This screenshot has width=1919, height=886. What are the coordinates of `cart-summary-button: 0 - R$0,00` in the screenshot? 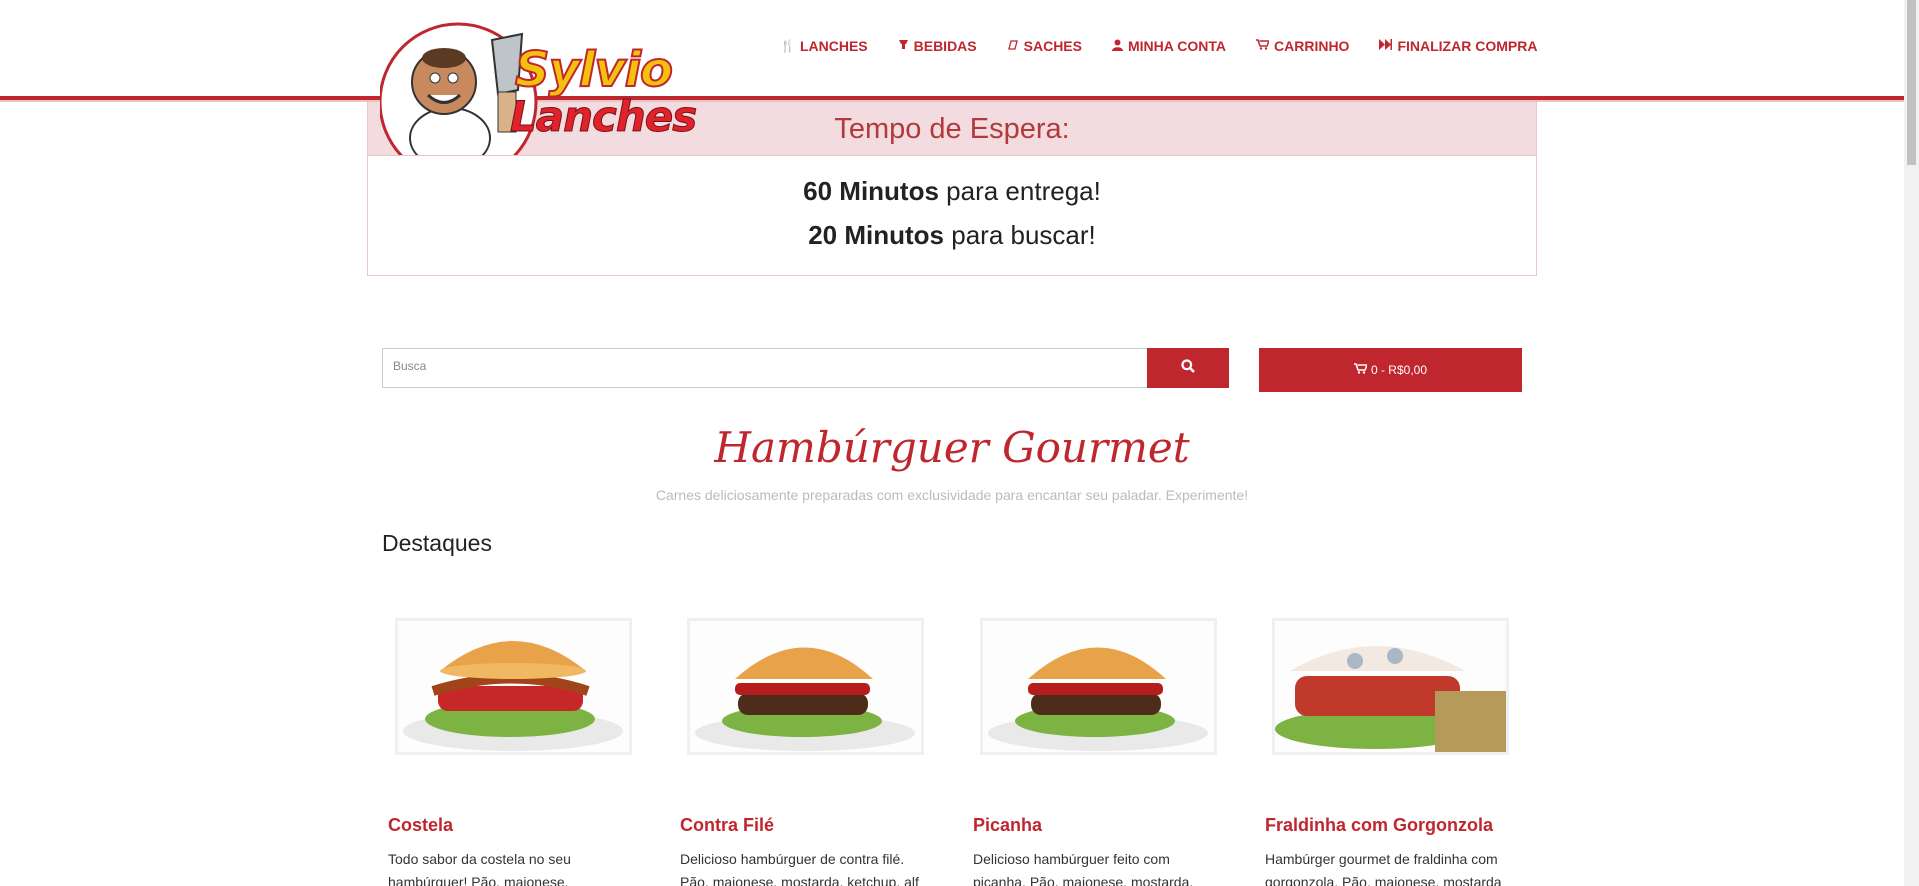 It's located at (1390, 370).